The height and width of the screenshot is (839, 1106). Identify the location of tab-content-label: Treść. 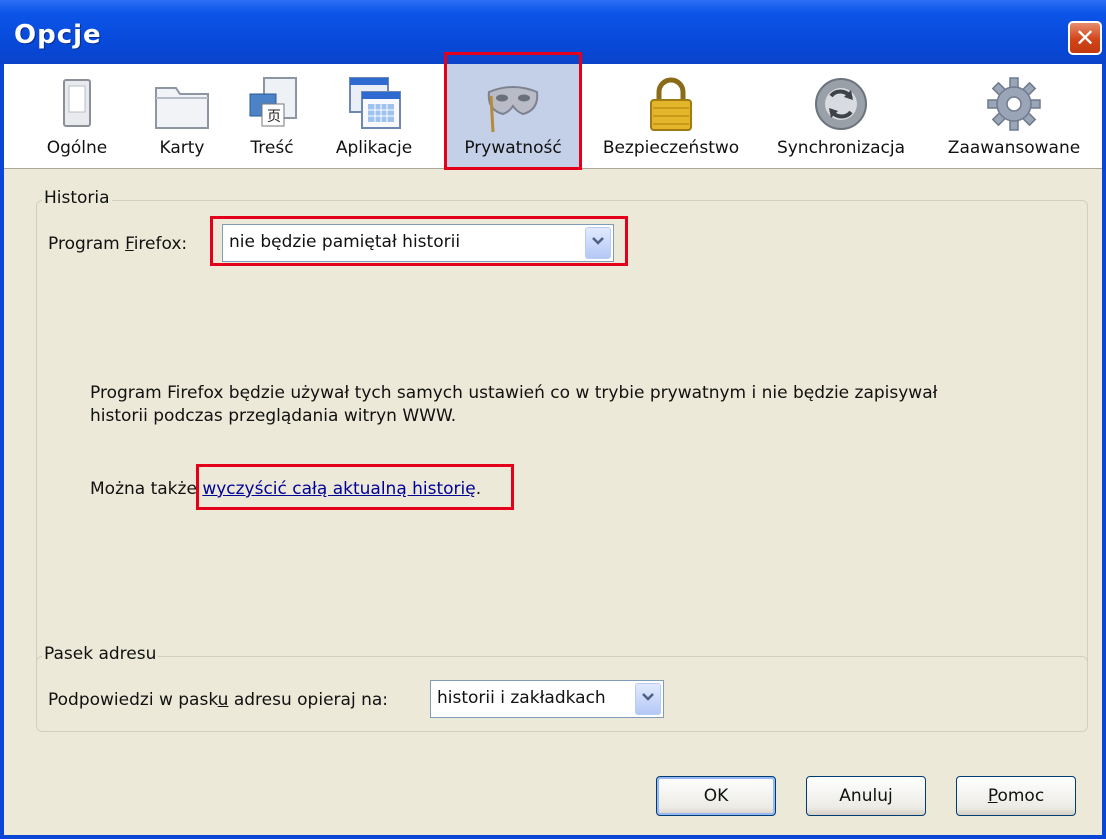
(272, 148).